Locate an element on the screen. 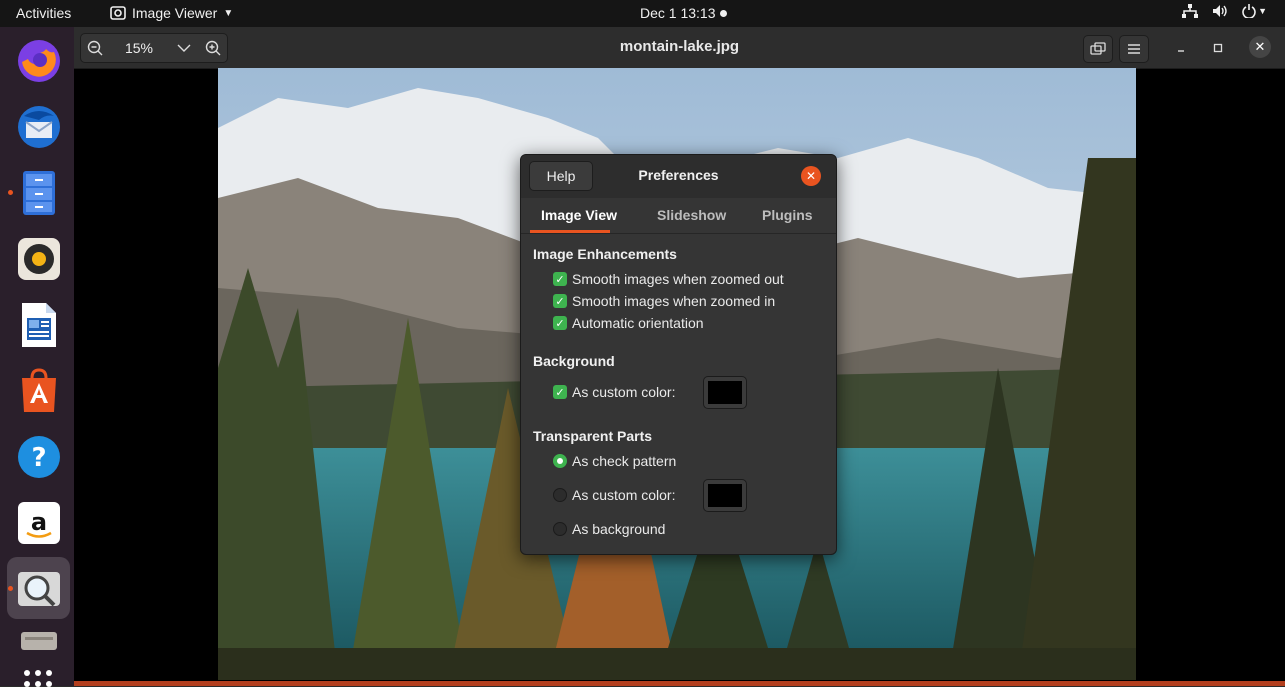 The width and height of the screenshot is (1285, 687). transparent-custom-color-radio: As custom color: is located at coordinates (614, 495).